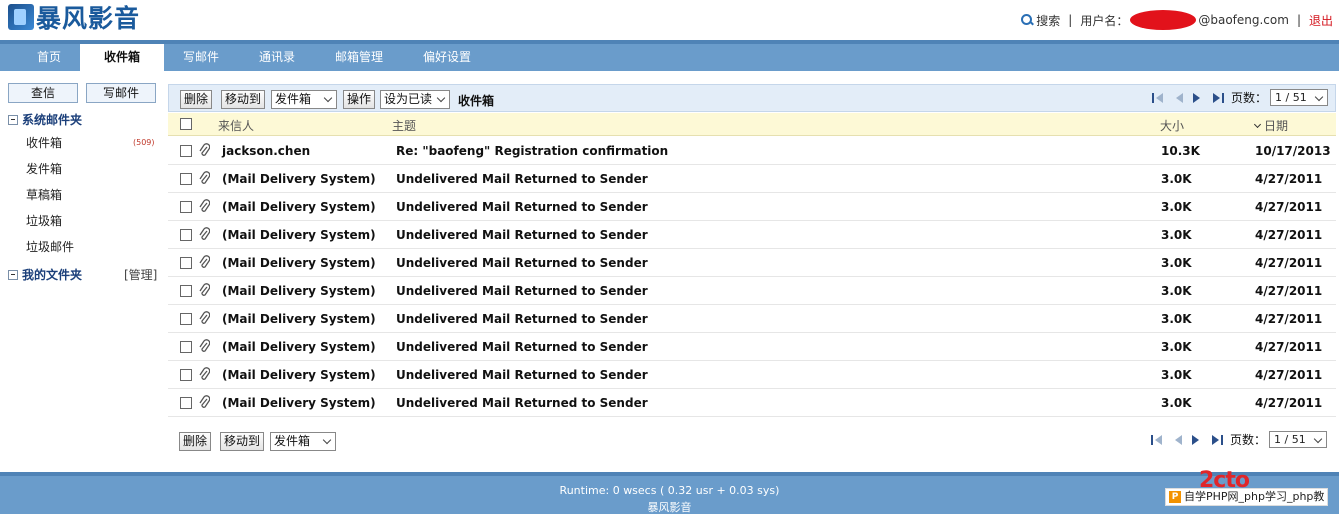 This screenshot has height=515, width=1339. What do you see at coordinates (49, 57) in the screenshot?
I see `tab-home: 首页` at bounding box center [49, 57].